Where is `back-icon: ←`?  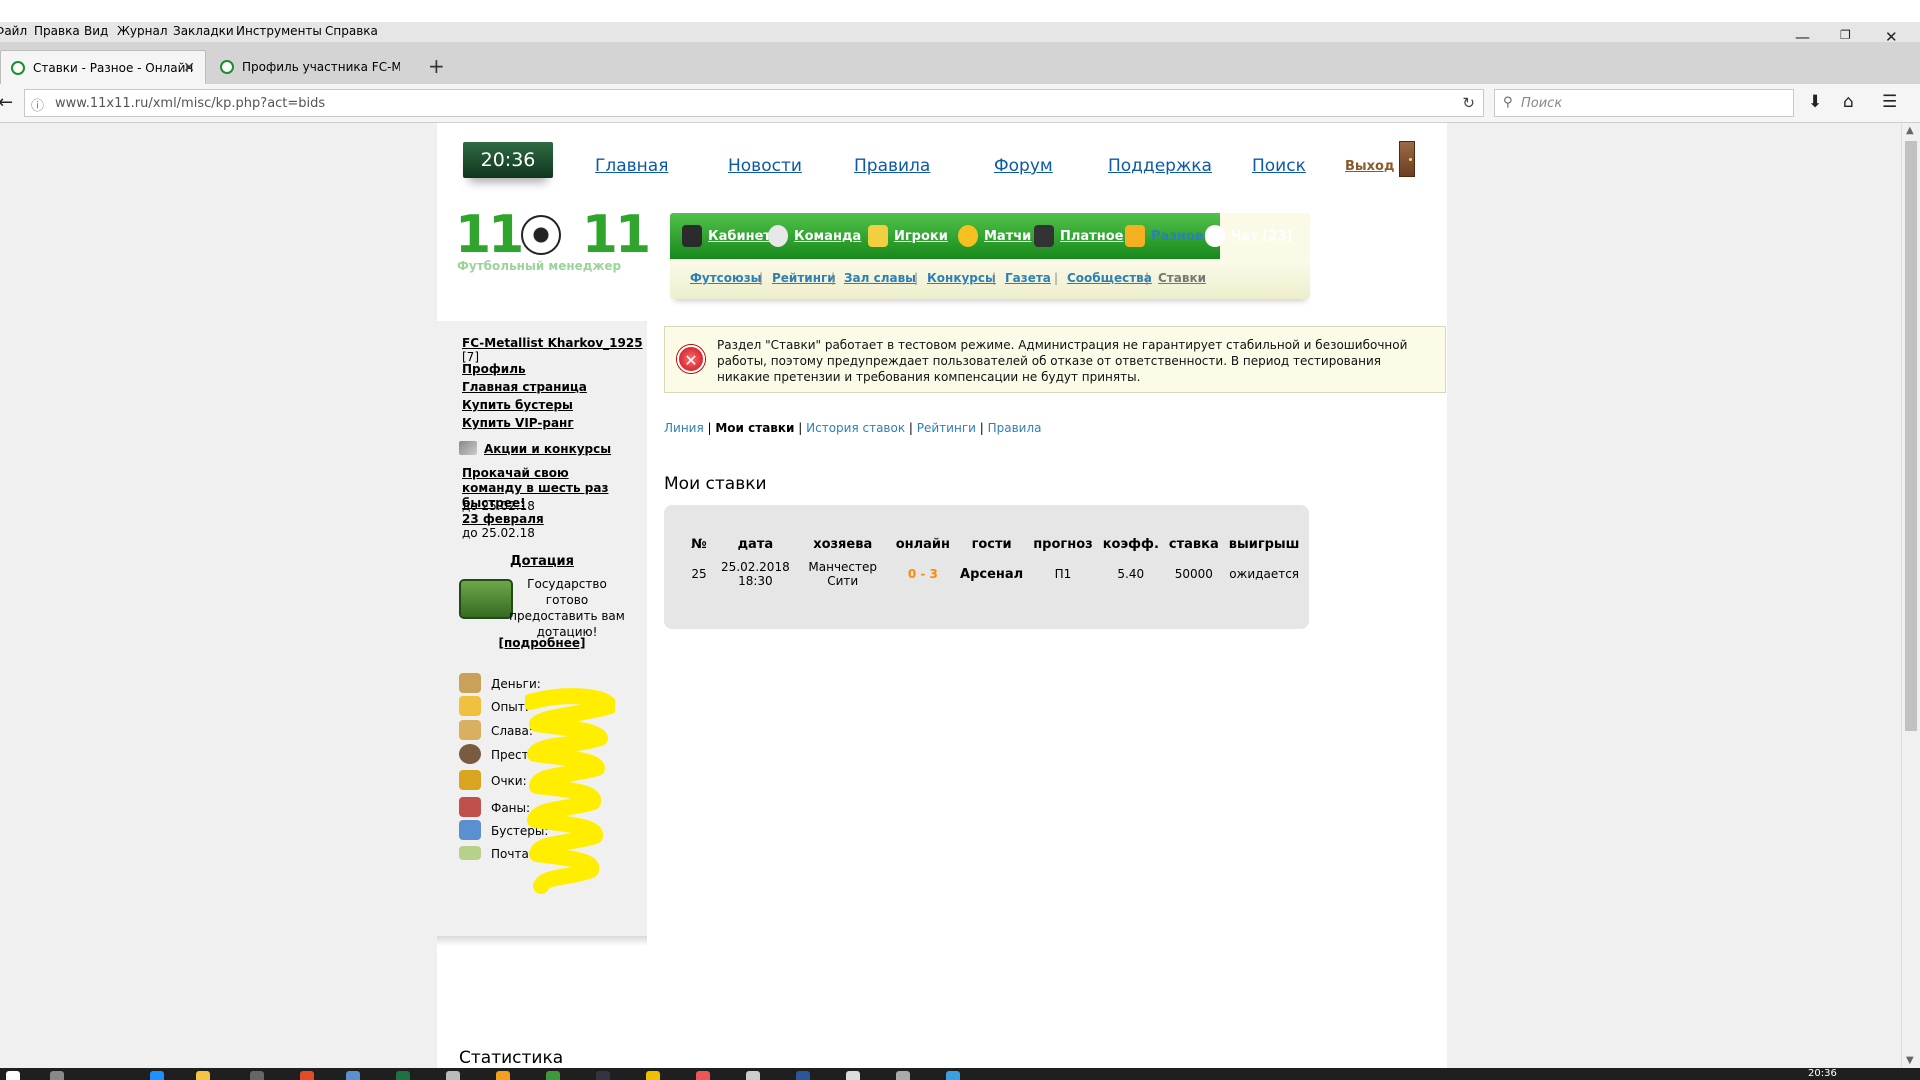
back-icon: ← is located at coordinates (6, 102).